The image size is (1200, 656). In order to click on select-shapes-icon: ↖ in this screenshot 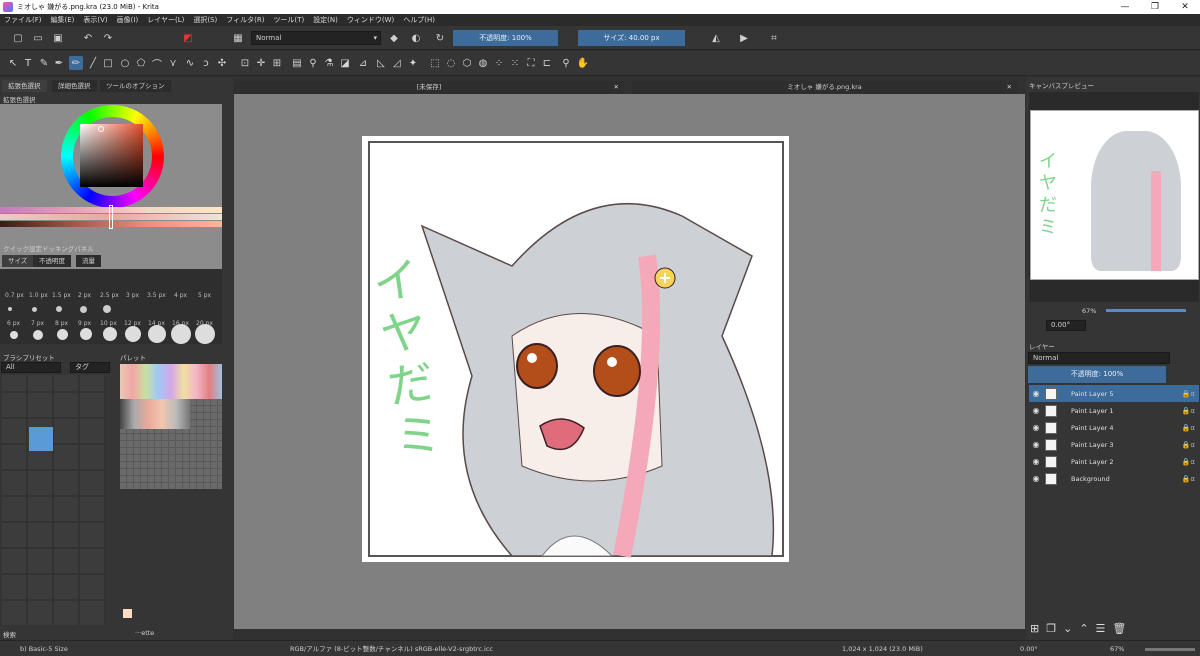, I will do `click(13, 63)`.